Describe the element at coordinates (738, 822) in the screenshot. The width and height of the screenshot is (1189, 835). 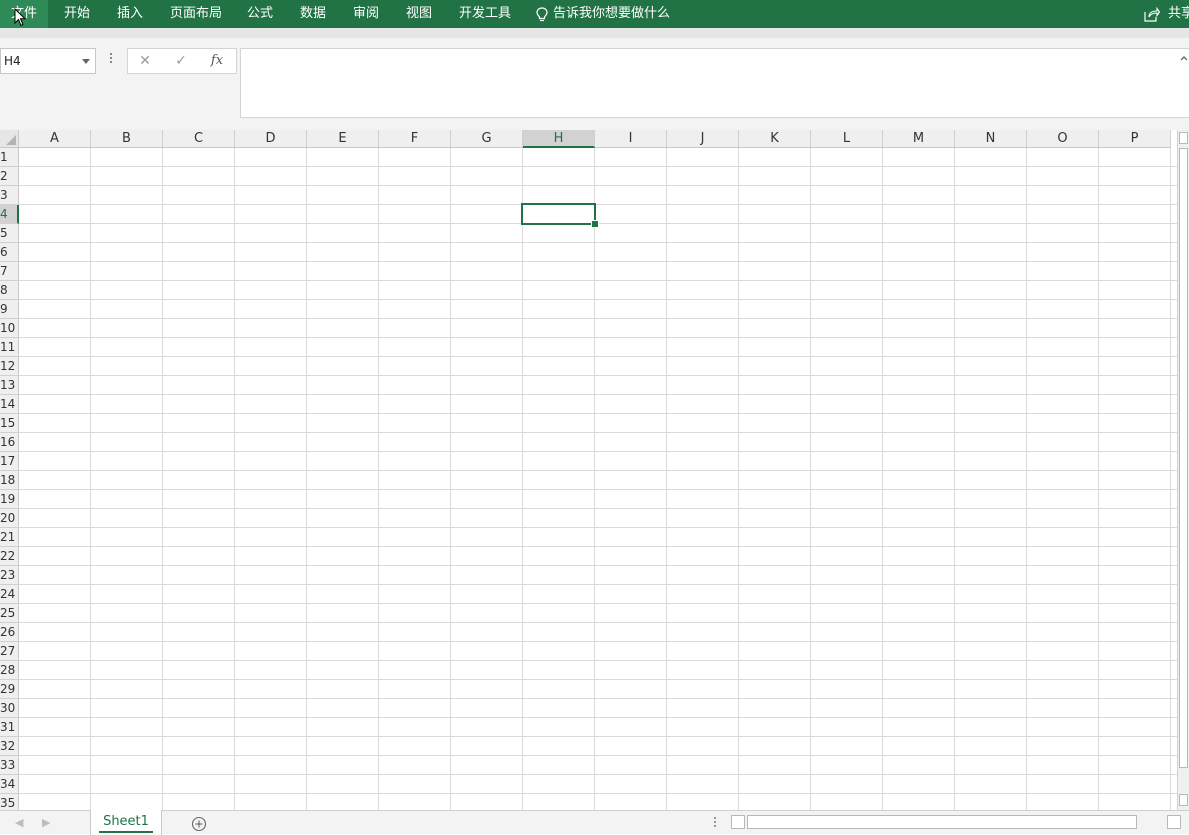
I see `scroll-left-arrow` at that location.